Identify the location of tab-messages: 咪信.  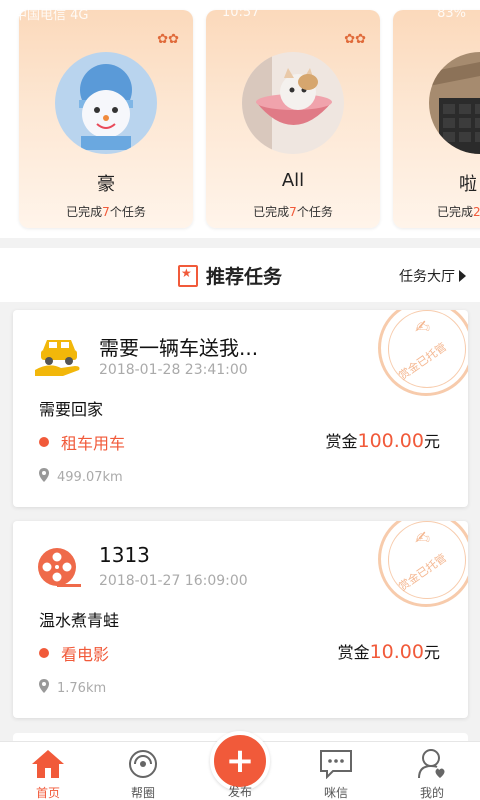
(336, 774).